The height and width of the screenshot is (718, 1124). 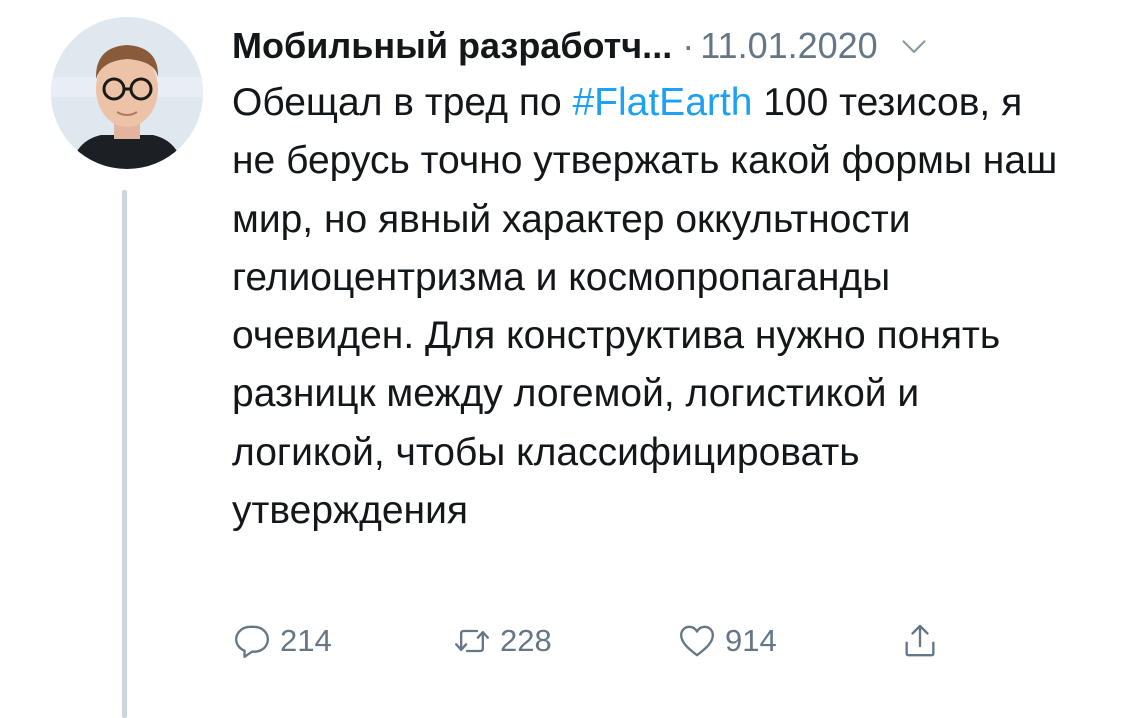 I want to click on retweet-icon, so click(x=472, y=641).